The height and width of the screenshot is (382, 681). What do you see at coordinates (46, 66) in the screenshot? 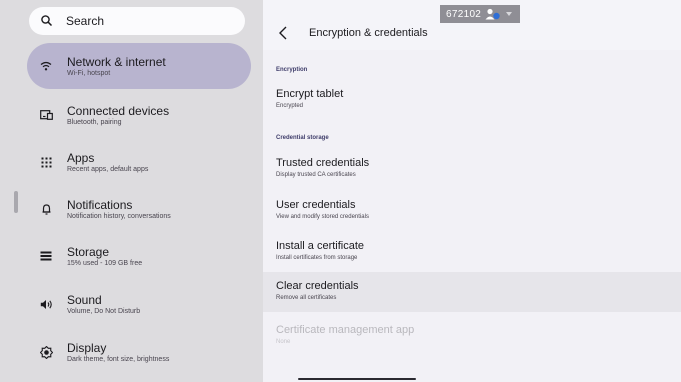
I see `wifi-icon` at bounding box center [46, 66].